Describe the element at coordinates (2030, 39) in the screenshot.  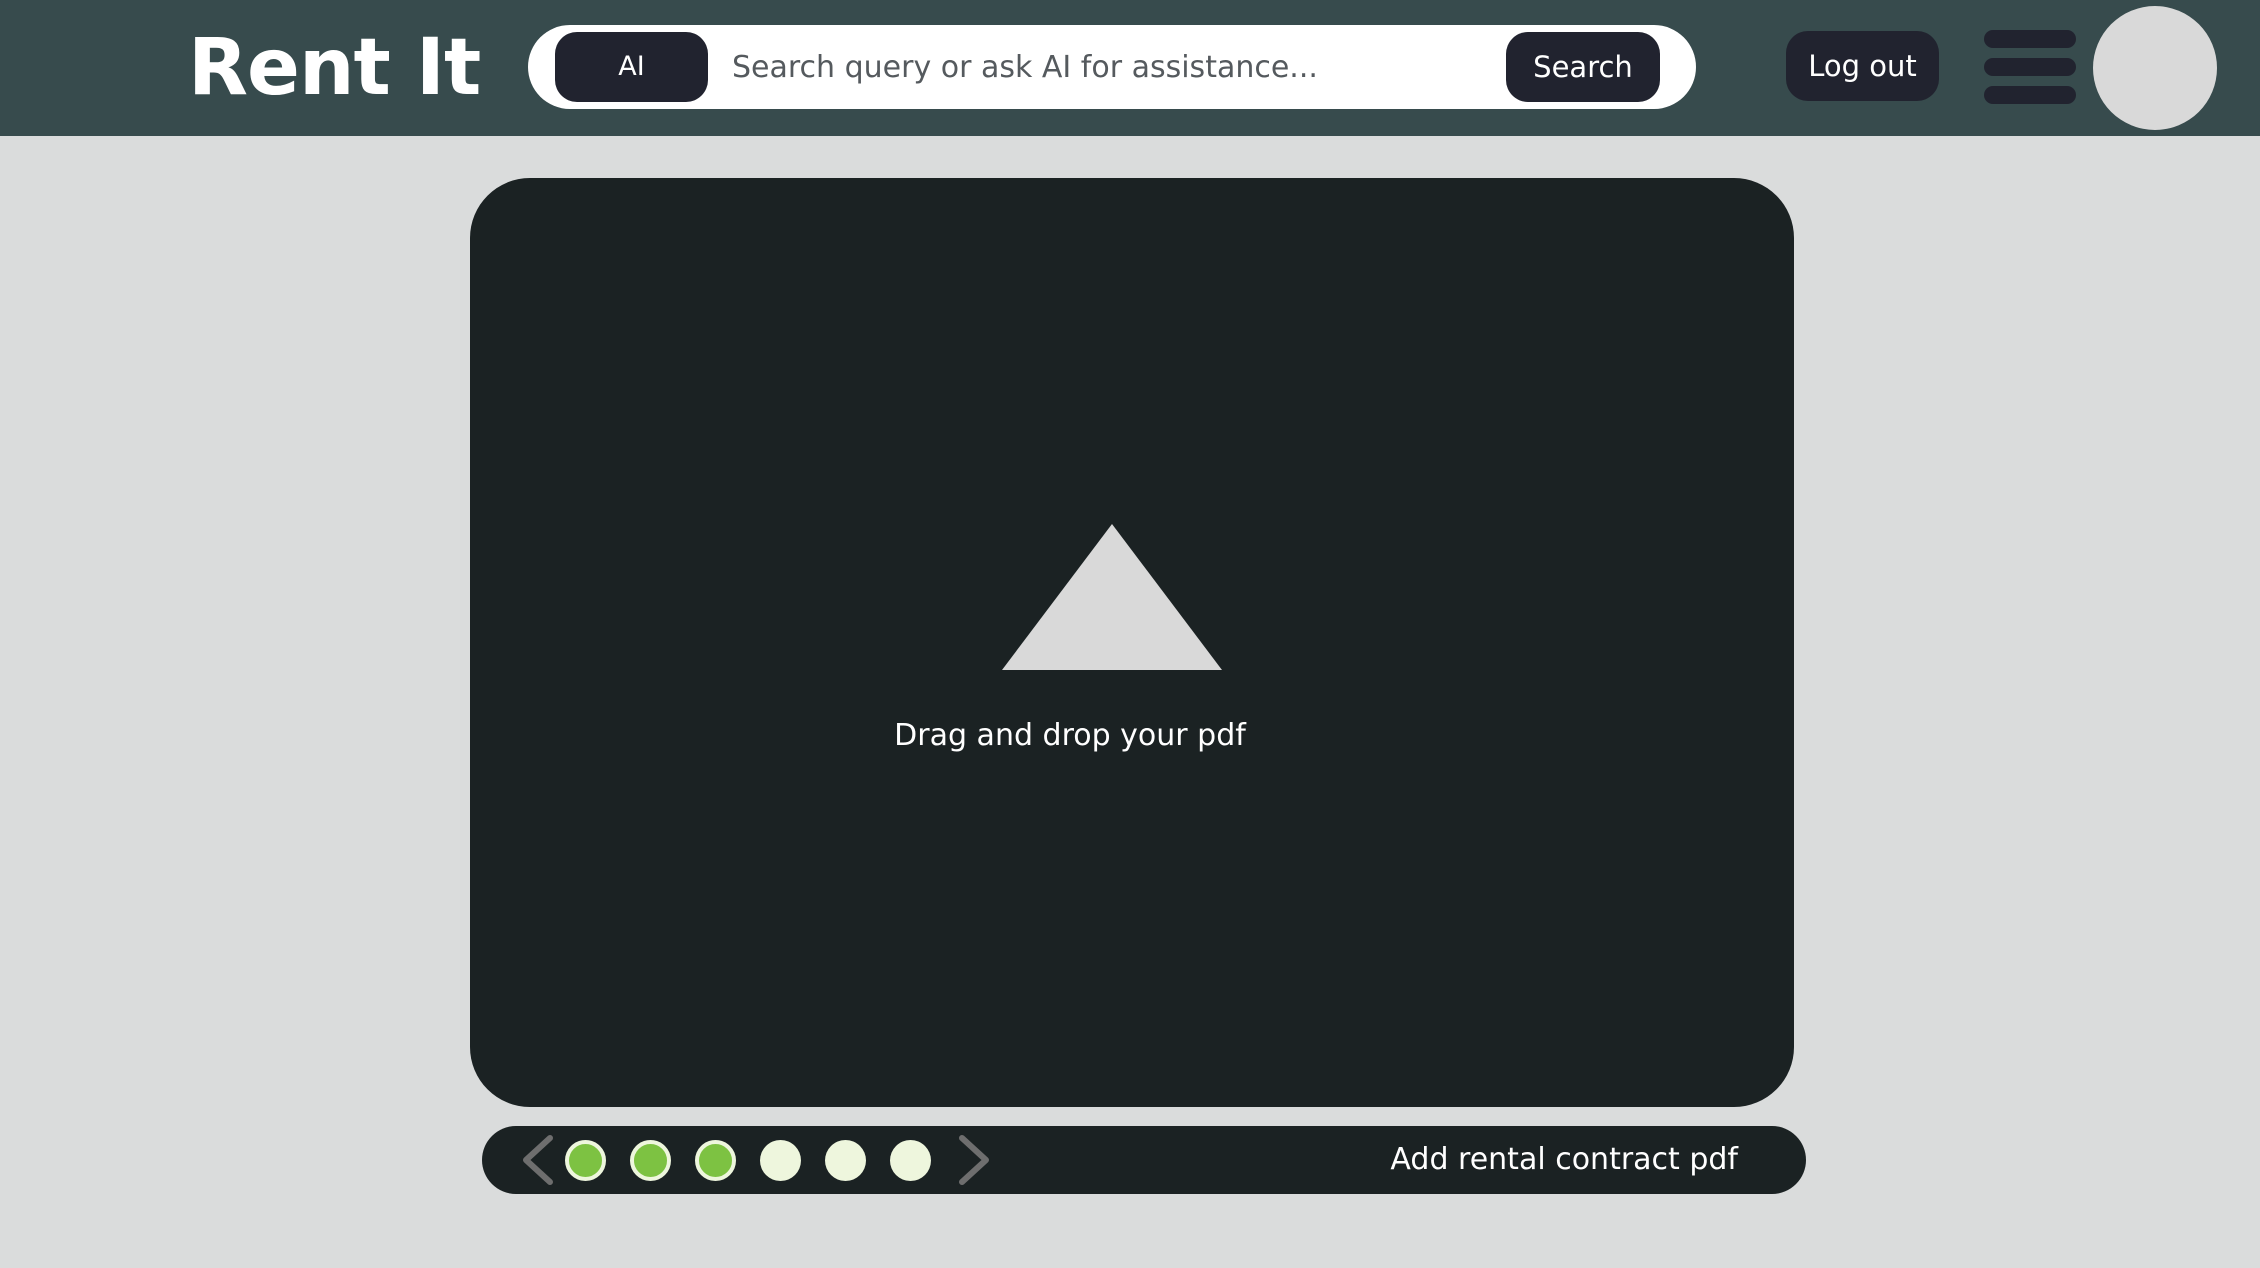
I see `menu-bar-top` at that location.